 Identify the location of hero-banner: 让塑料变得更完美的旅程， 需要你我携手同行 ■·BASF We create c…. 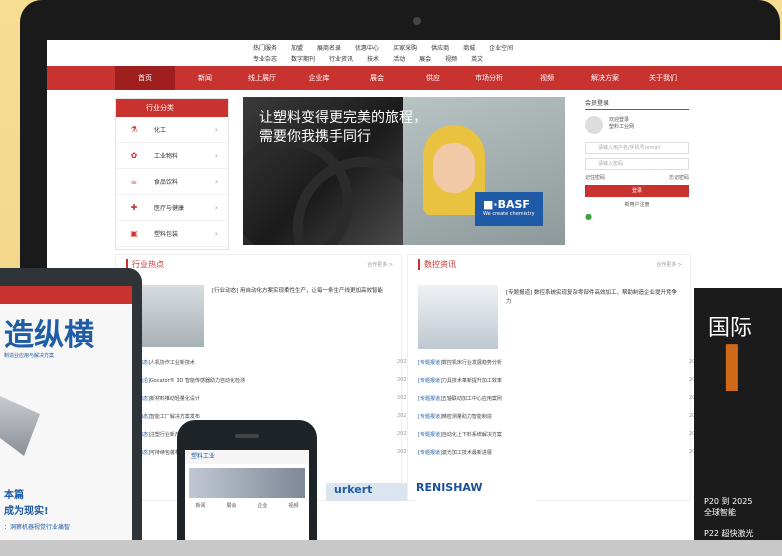
(404, 171).